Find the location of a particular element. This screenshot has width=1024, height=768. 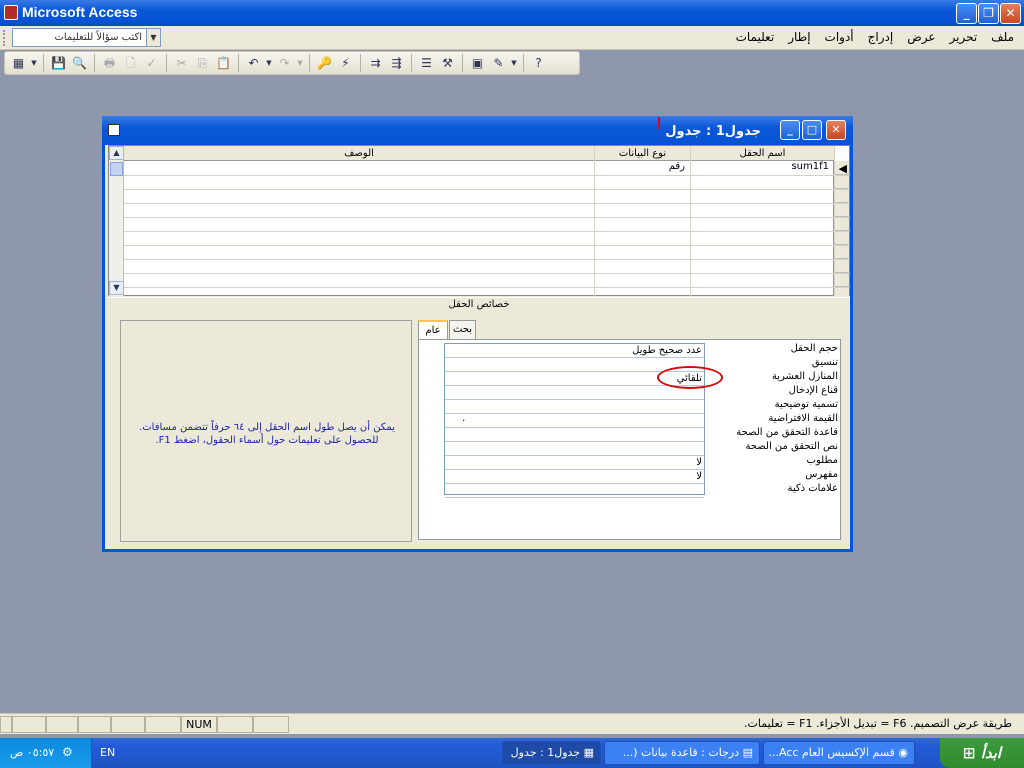

description-cell is located at coordinates (358, 167).